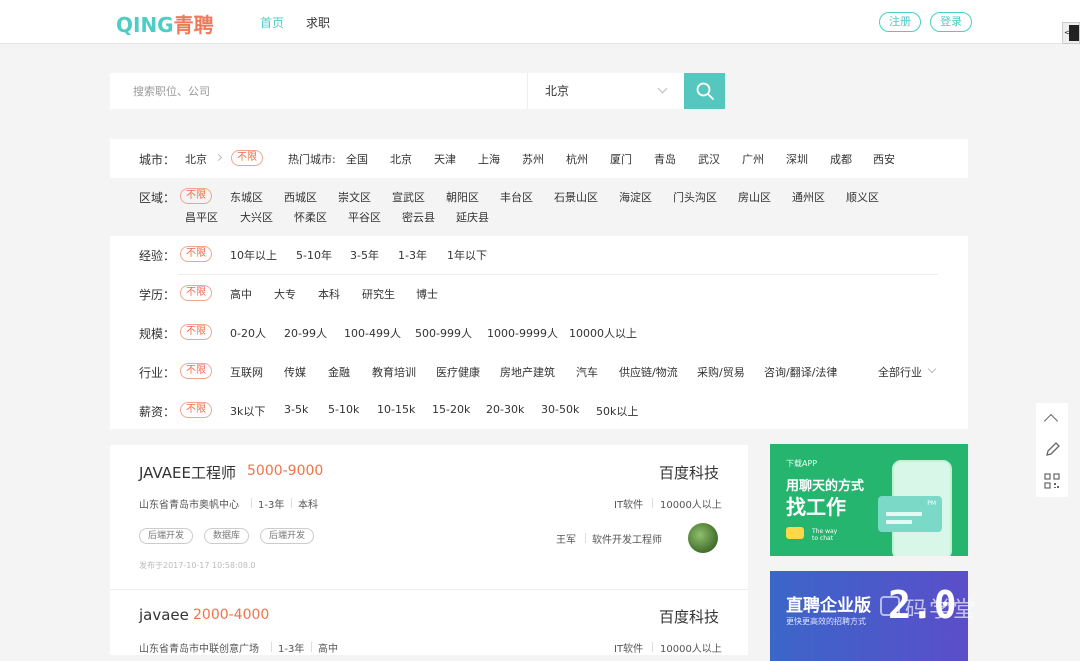 This screenshot has width=1080, height=661. Describe the element at coordinates (196, 159) in the screenshot. I see `current-city: 北京` at that location.